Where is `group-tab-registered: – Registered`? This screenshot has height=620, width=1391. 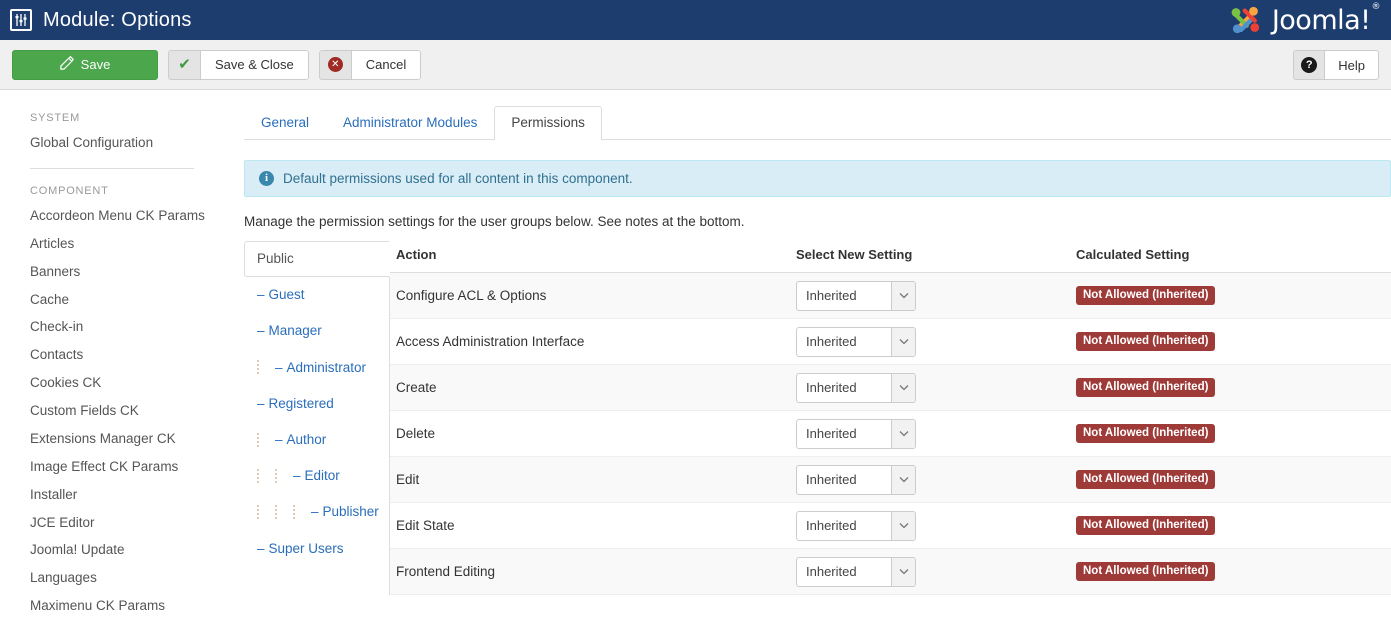 group-tab-registered: – Registered is located at coordinates (316, 404).